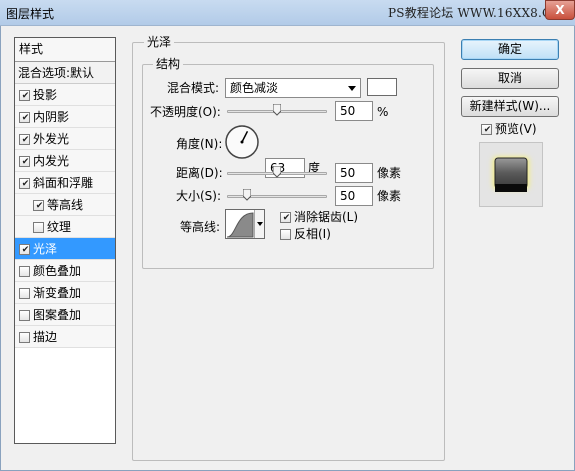  I want to click on style-item-inner-shadow: 内阴影, so click(65, 117).